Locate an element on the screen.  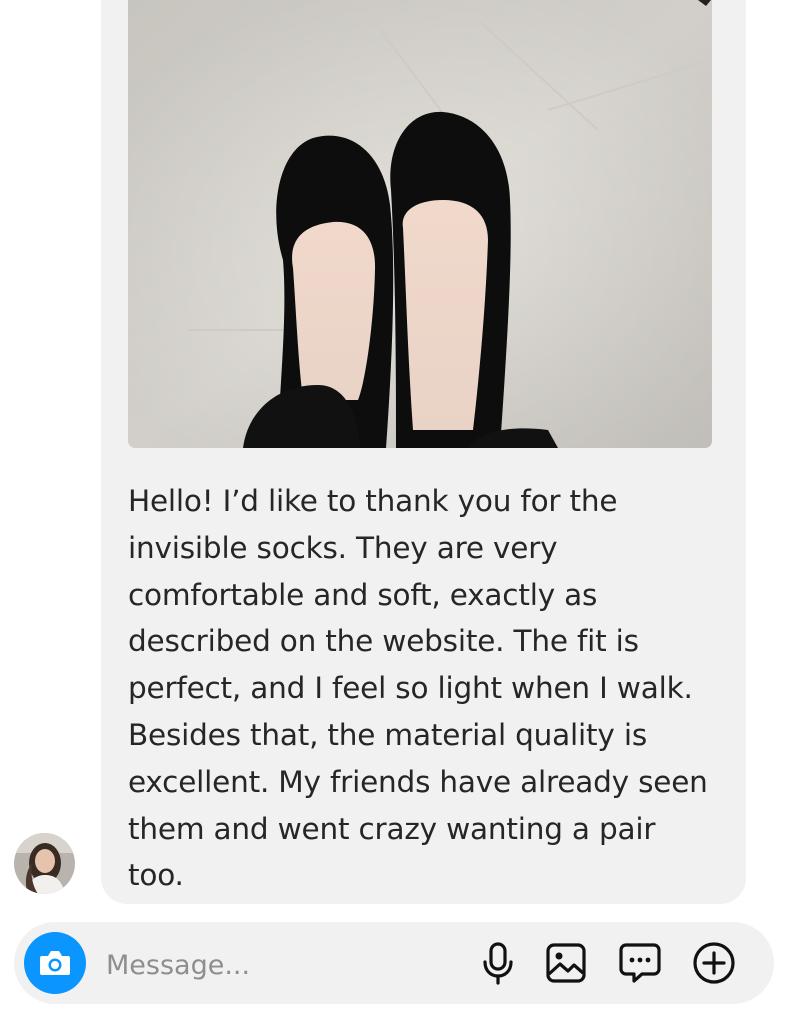
sticker-icon is located at coordinates (640, 963).